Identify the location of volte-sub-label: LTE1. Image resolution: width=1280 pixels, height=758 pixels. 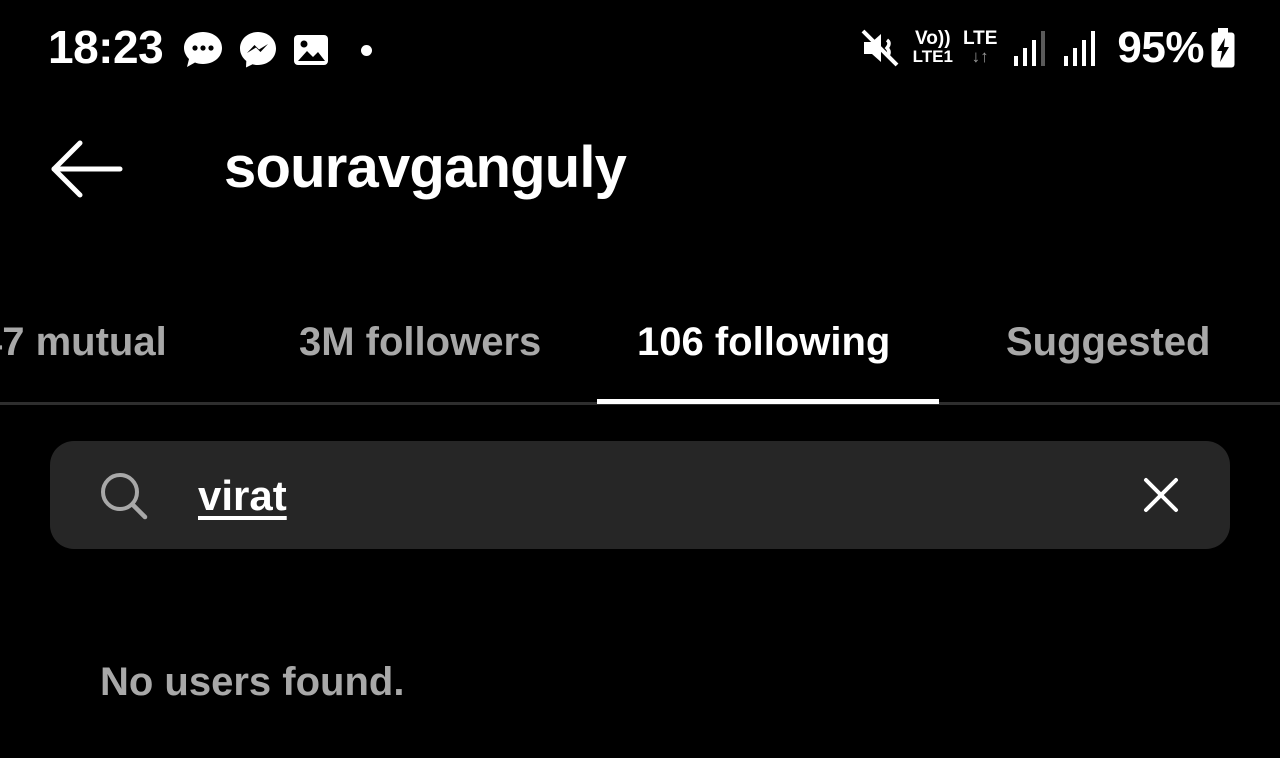
(932, 56).